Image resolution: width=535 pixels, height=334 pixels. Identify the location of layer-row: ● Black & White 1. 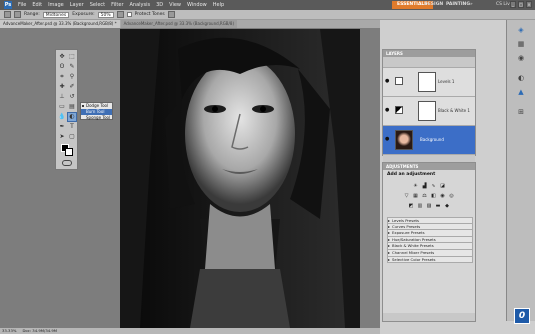
(429, 111).